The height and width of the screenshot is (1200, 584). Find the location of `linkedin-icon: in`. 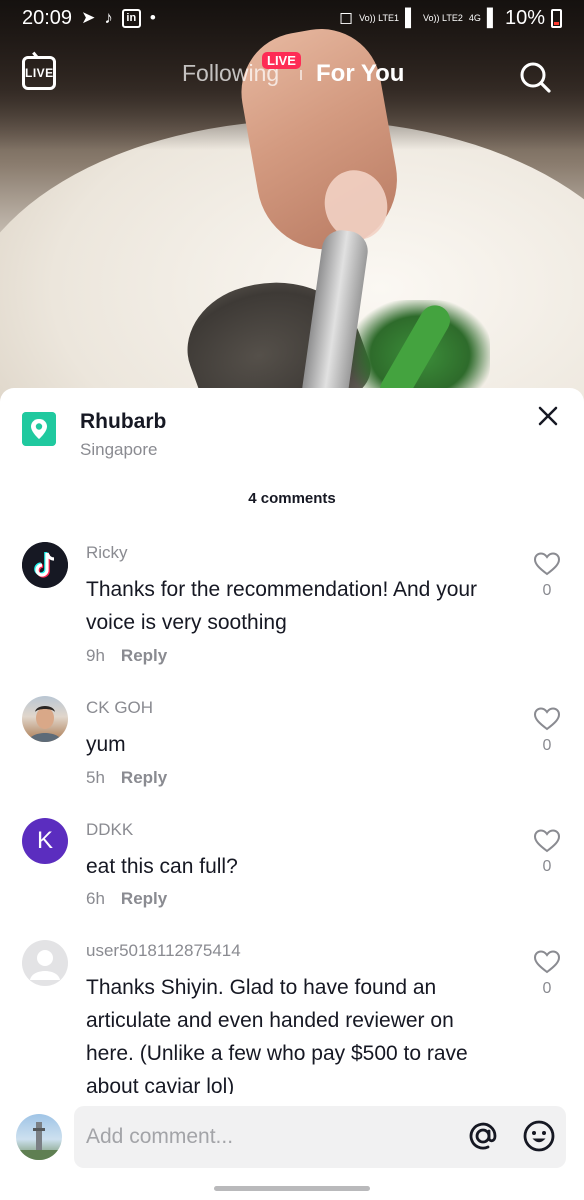

linkedin-icon: in is located at coordinates (131, 18).